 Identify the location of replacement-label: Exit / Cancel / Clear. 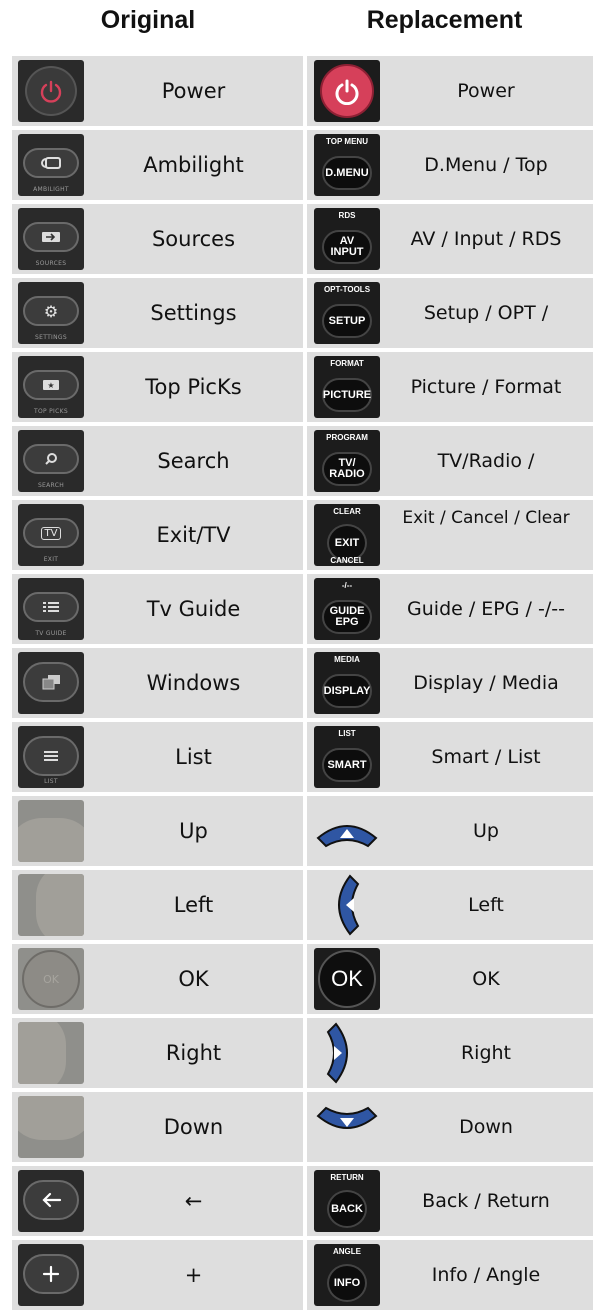
(486, 518).